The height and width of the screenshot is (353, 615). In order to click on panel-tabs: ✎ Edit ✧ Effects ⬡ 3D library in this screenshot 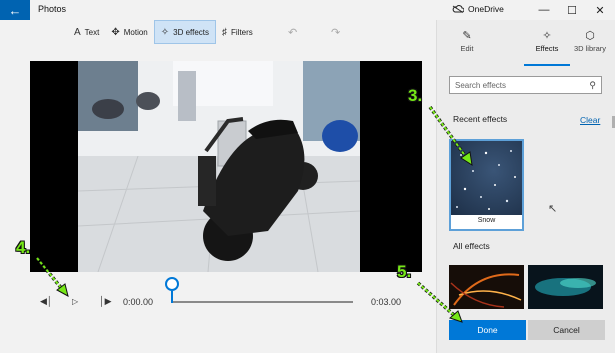, I will do `click(526, 48)`.